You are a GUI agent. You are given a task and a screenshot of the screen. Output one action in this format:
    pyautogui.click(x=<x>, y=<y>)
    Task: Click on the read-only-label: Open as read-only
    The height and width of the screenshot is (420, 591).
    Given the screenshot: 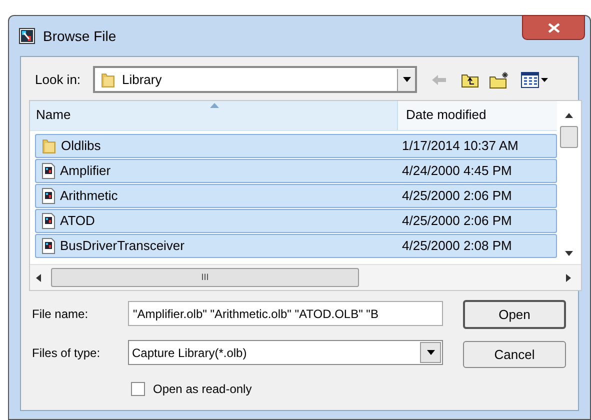 What is the action you would take?
    pyautogui.click(x=202, y=389)
    